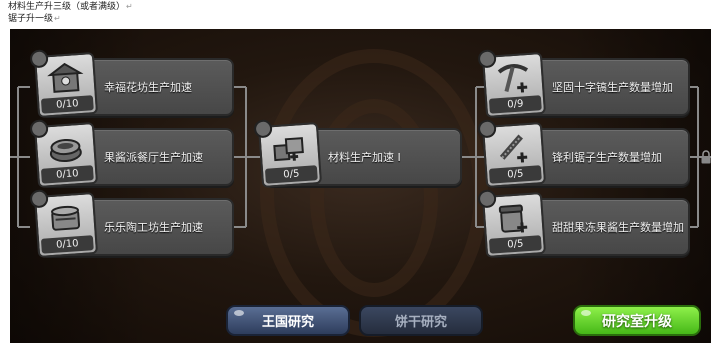 Image resolution: width=720 pixels, height=346 pixels. I want to click on tab-label: 饼干研究, so click(420, 322).